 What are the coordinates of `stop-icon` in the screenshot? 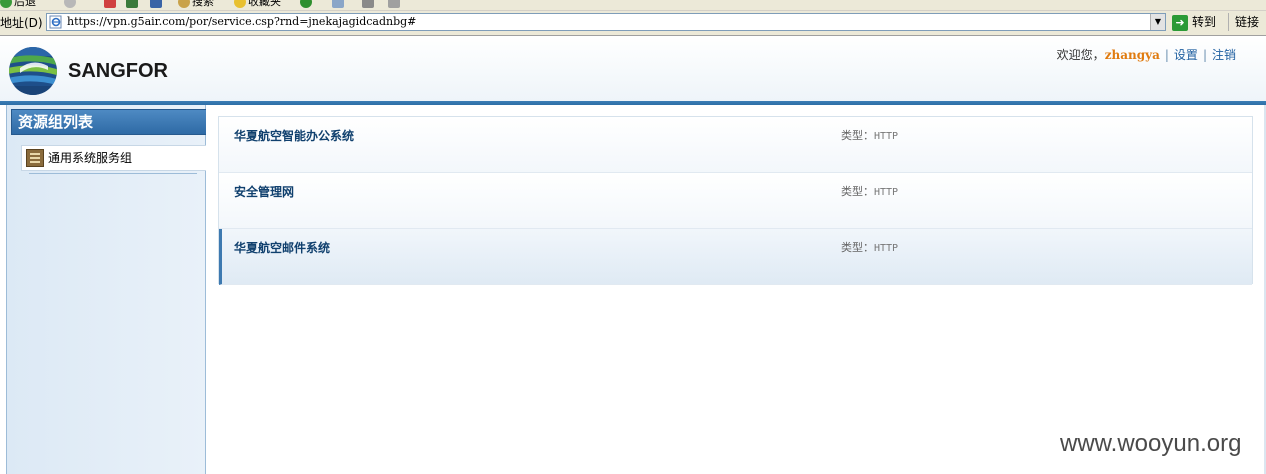 It's located at (110, 4).